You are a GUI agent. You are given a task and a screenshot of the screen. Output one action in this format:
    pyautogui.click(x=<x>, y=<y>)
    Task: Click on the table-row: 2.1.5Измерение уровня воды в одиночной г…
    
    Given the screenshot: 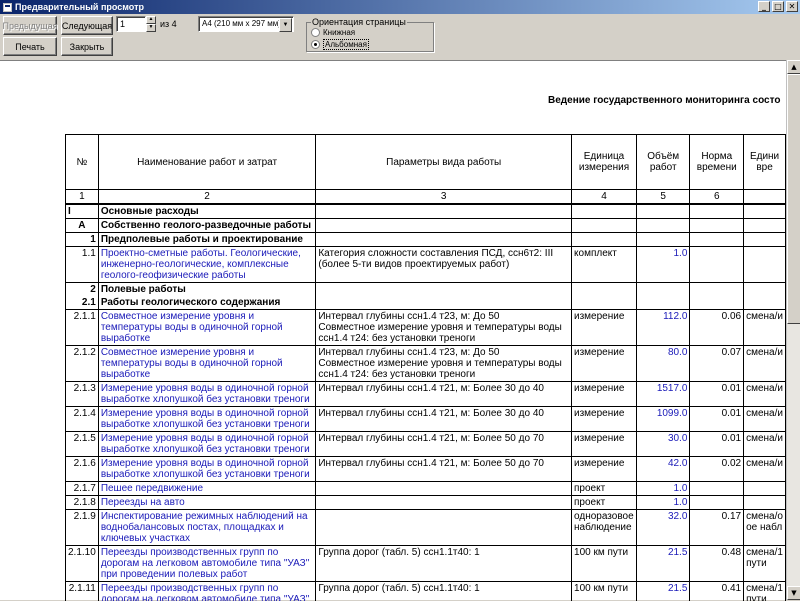 What is the action you would take?
    pyautogui.click(x=426, y=444)
    